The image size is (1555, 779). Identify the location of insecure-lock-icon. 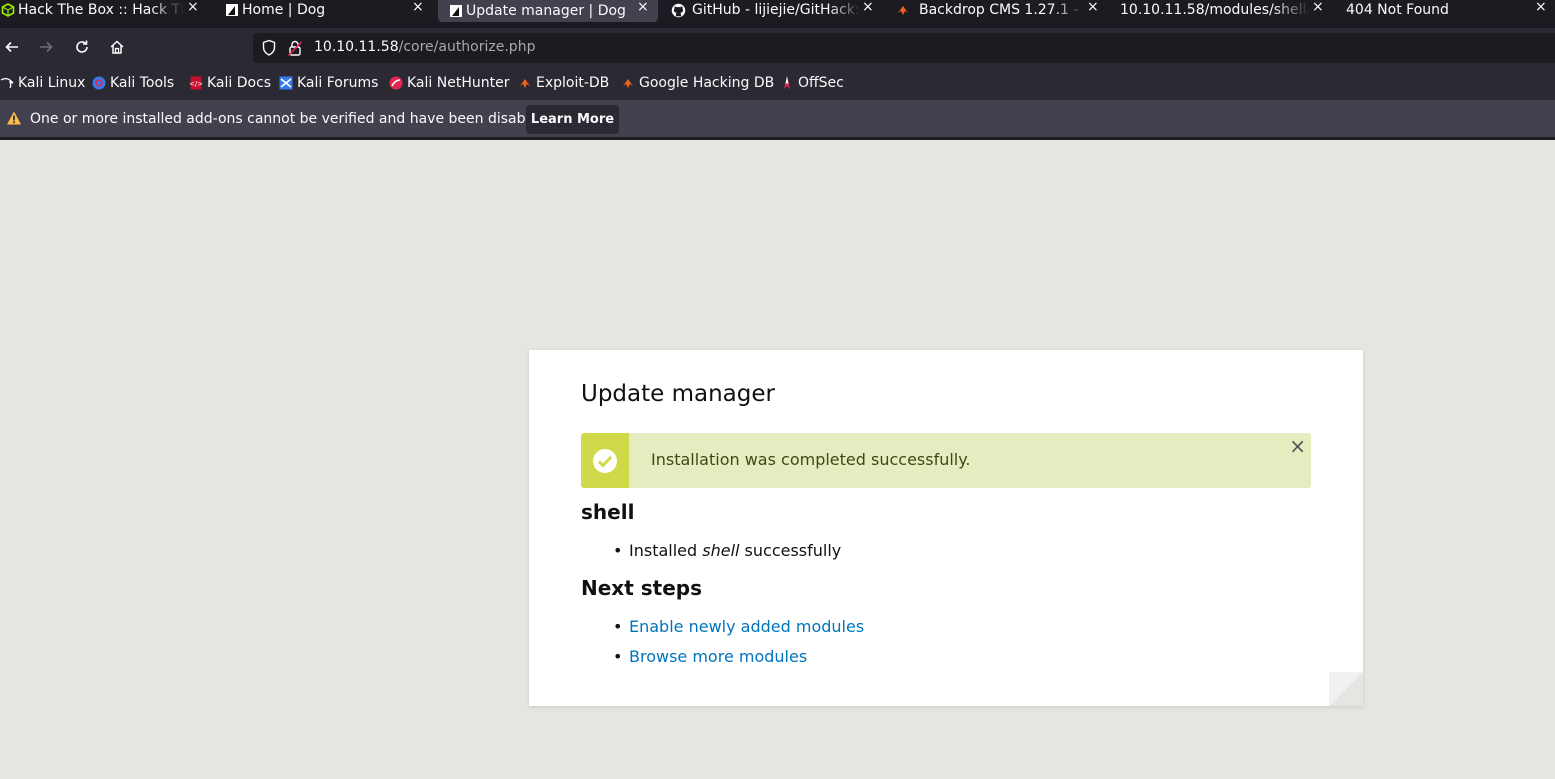
(295, 50).